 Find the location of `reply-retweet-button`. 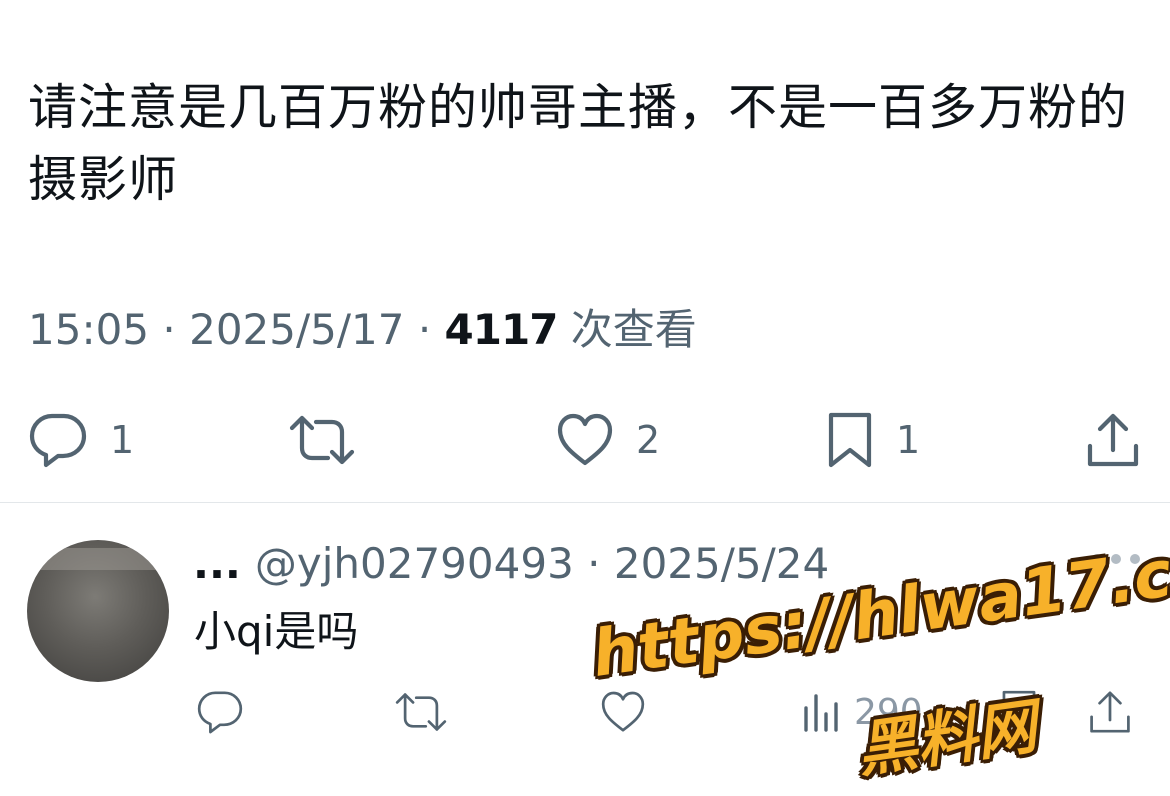

reply-retweet-button is located at coordinates (421, 712).